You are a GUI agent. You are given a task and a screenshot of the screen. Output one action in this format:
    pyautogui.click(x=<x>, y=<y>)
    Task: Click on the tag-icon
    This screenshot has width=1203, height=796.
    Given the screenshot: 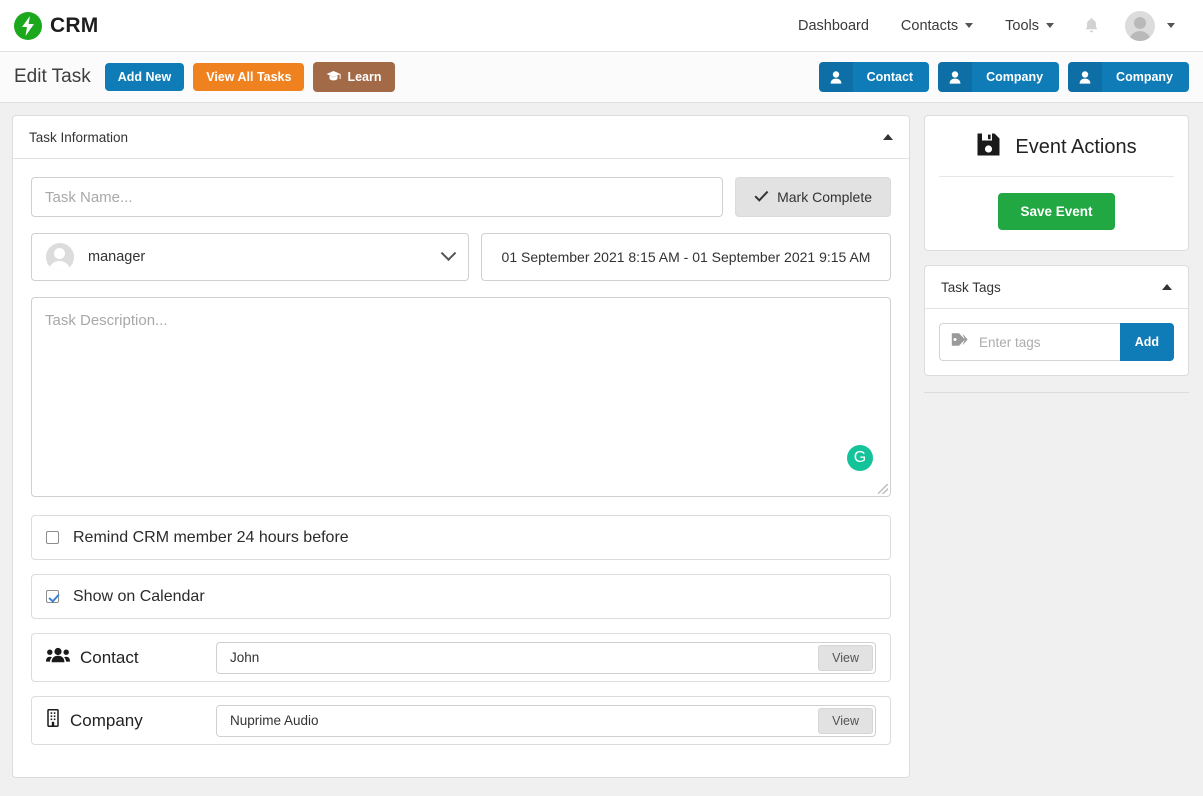 What is the action you would take?
    pyautogui.click(x=959, y=342)
    